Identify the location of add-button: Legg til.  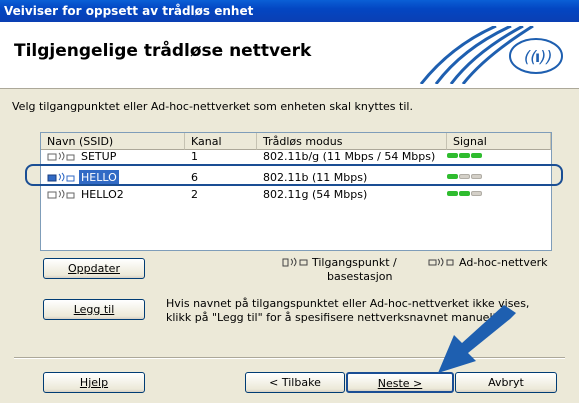
(94, 309).